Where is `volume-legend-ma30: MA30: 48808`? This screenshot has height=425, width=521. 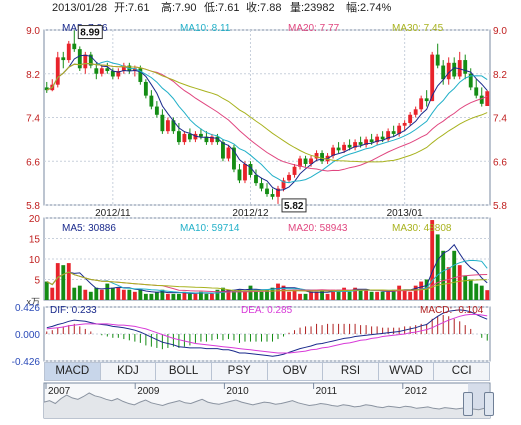 volume-legend-ma30: MA30: 48808 is located at coordinates (422, 228).